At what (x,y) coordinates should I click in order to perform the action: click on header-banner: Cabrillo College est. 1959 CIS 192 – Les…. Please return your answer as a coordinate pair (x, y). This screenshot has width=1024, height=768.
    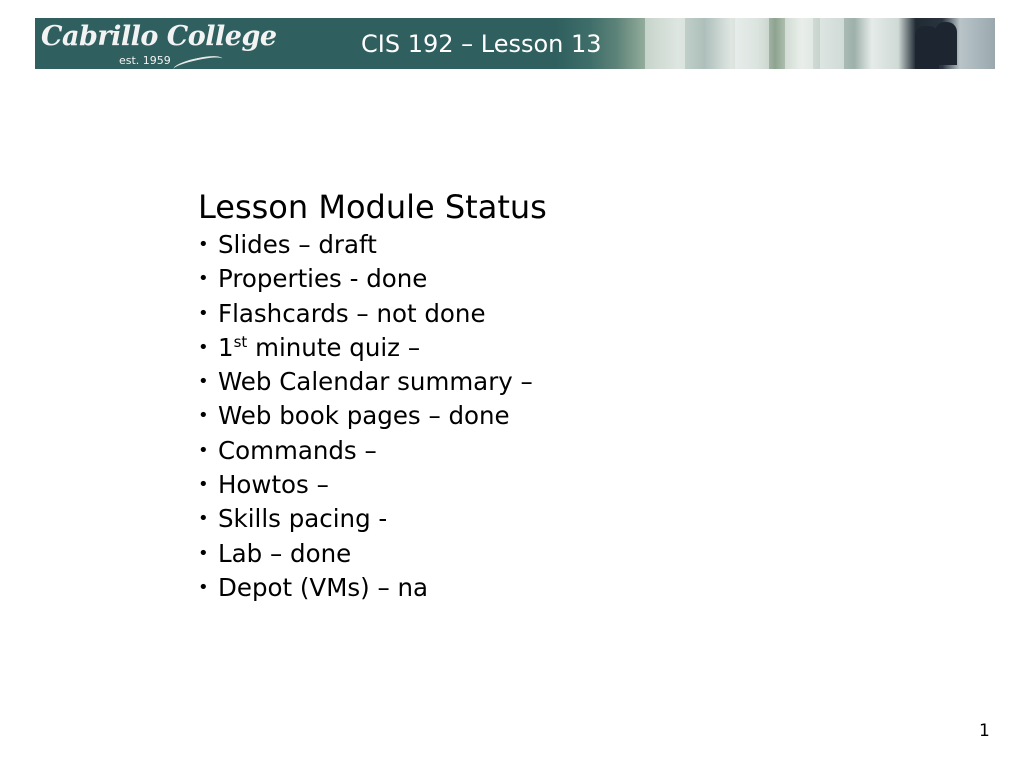
    Looking at the image, I should click on (515, 43).